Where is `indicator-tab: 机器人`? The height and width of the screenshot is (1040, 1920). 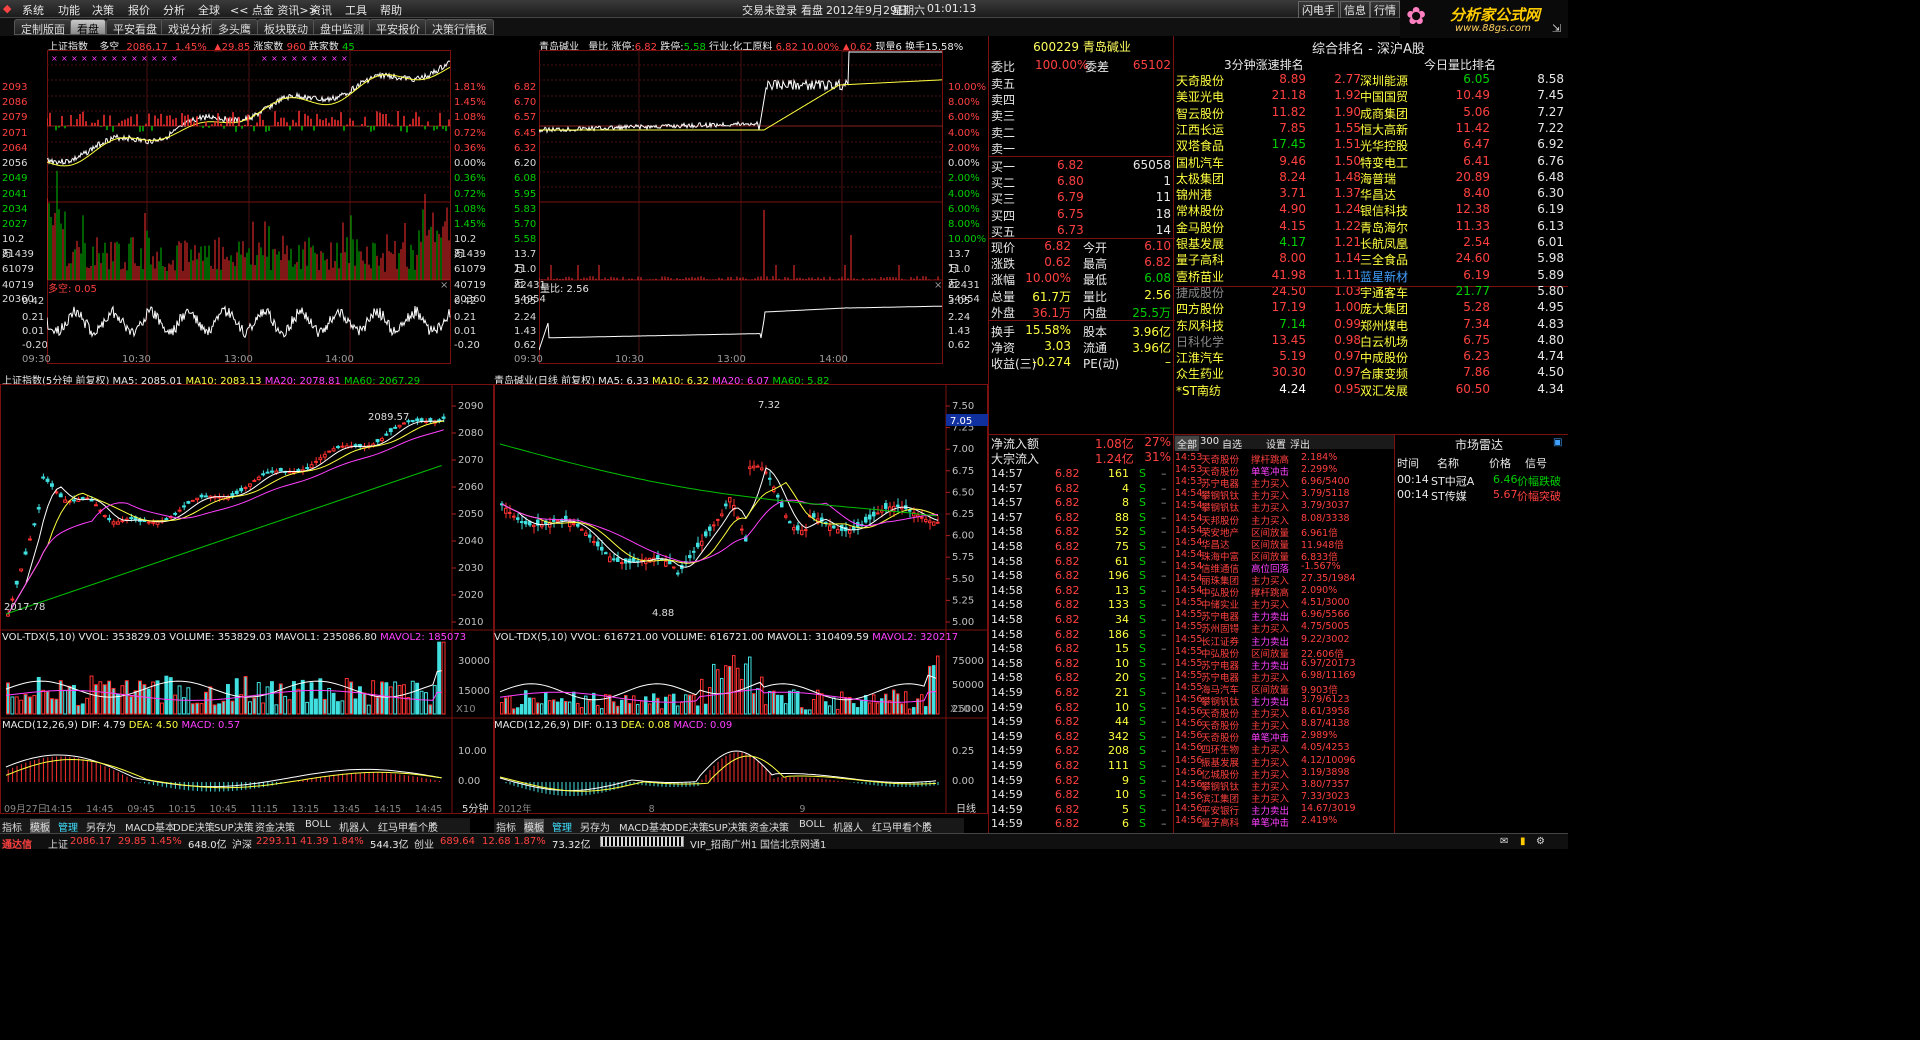
indicator-tab: 机器人 is located at coordinates (354, 826).